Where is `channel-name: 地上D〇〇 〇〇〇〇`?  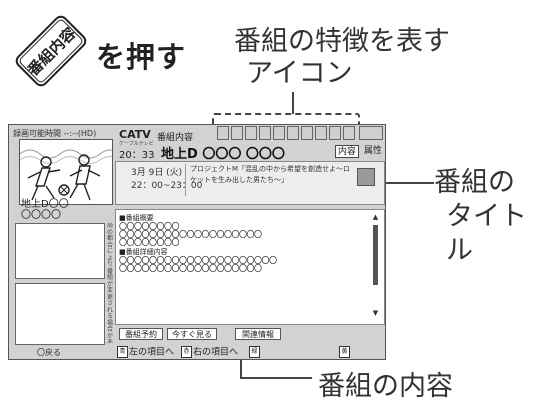 channel-name: 地上D〇〇 〇〇〇〇 is located at coordinates (45, 210).